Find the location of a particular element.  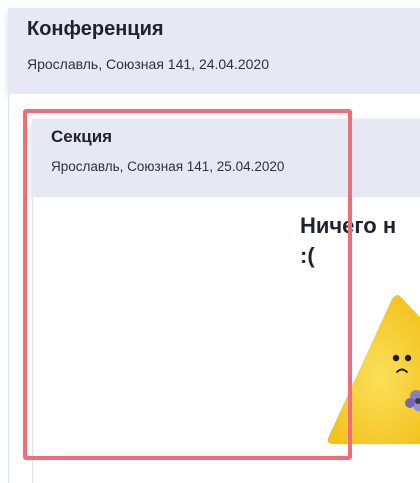

conference-title: Конференция is located at coordinates (95, 29).